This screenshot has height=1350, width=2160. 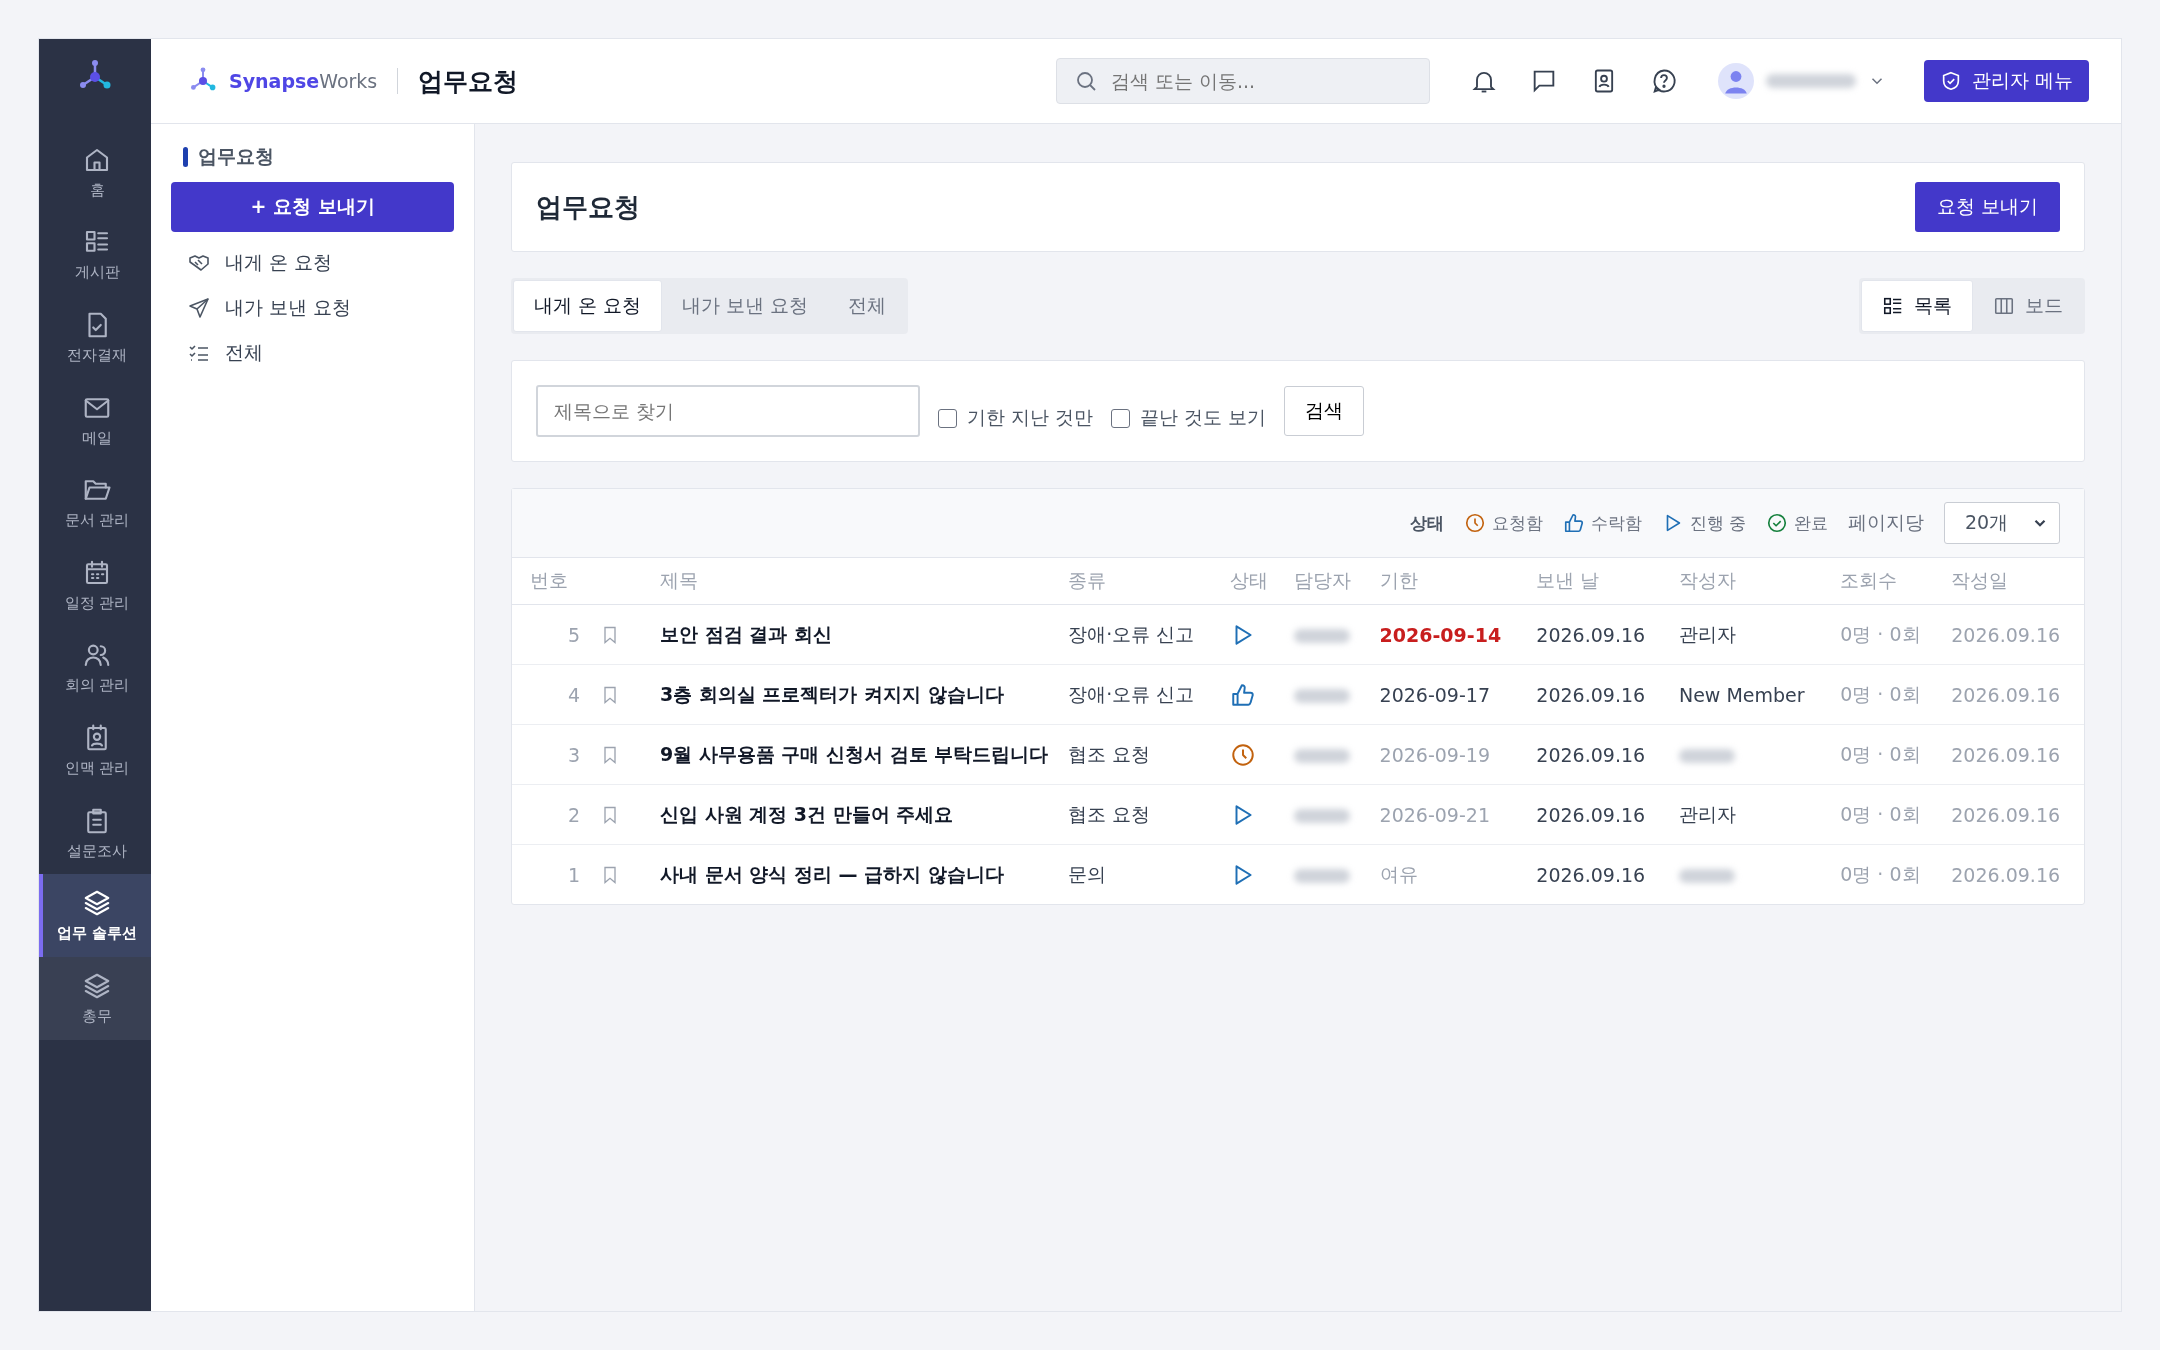 I want to click on admin-menu-button: 관리자 메뉴, so click(x=2006, y=81).